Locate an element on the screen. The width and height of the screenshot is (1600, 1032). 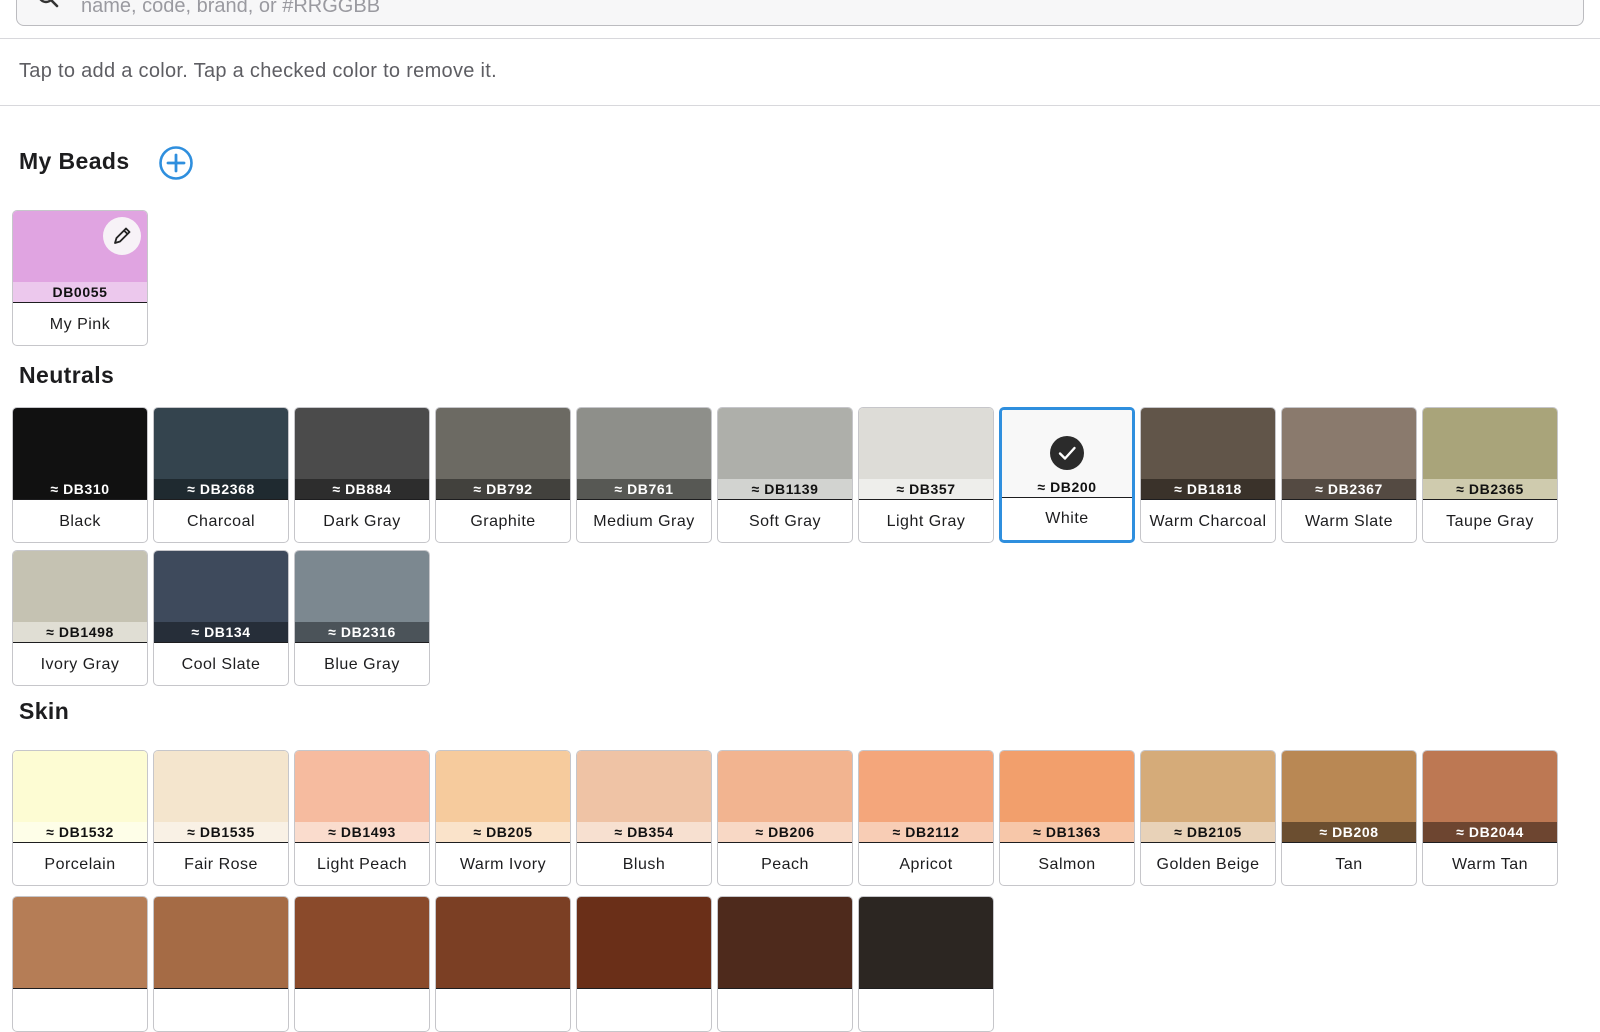
bead-name: Ivory Gray is located at coordinates (80, 664).